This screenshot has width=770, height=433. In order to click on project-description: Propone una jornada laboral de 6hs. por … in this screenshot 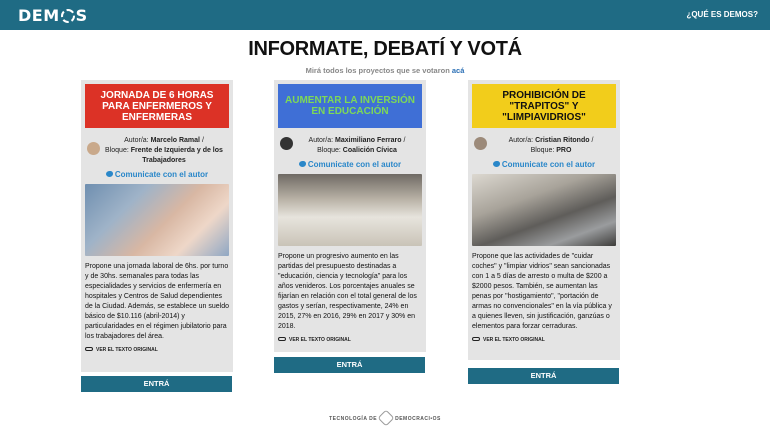, I will do `click(157, 301)`.